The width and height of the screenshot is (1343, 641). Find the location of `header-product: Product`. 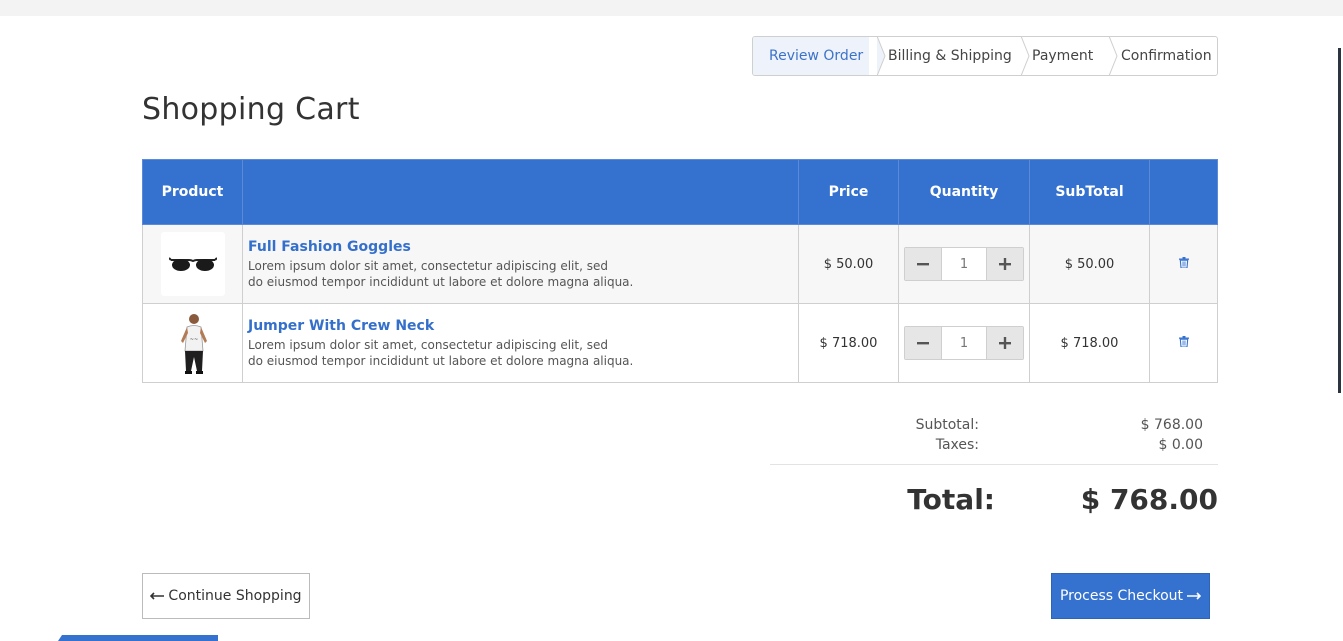

header-product: Product is located at coordinates (192, 192).